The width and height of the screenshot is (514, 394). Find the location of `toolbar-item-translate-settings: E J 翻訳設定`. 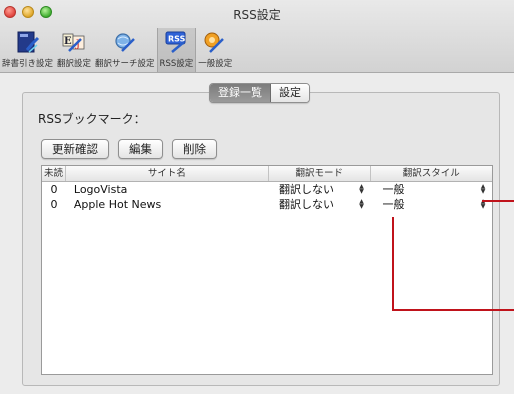

toolbar-item-translate-settings: E J 翻訳設定 is located at coordinates (74, 50).